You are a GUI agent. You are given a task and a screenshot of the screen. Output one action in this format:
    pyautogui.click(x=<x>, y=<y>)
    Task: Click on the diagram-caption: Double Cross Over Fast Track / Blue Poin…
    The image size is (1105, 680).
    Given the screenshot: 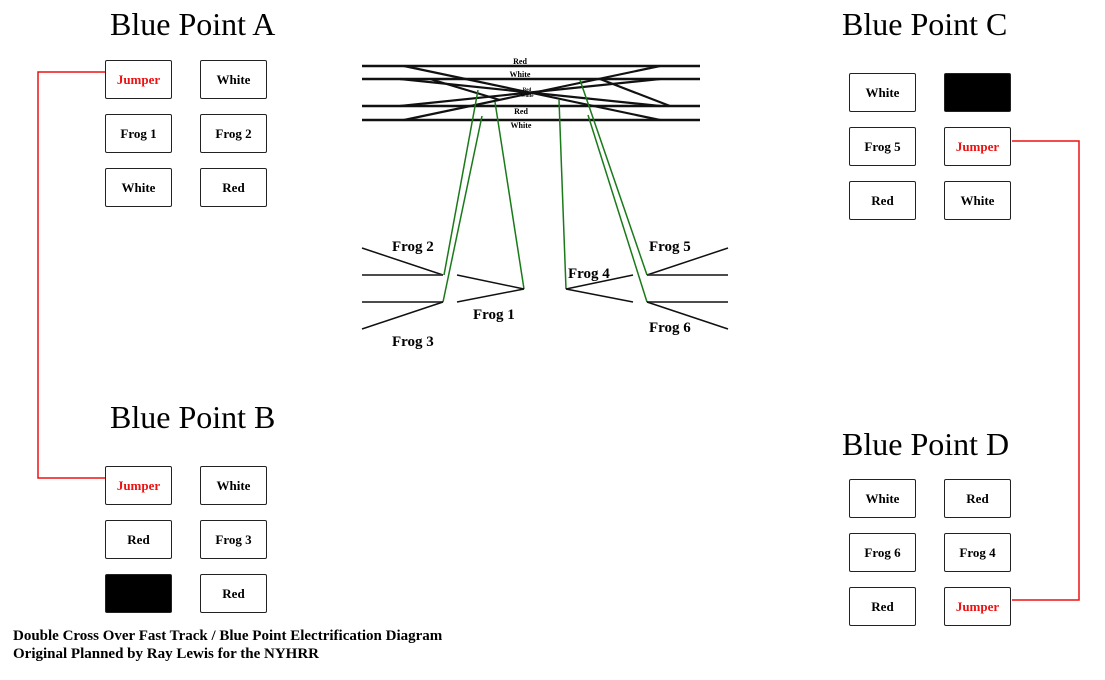 What is the action you would take?
    pyautogui.click(x=227, y=645)
    